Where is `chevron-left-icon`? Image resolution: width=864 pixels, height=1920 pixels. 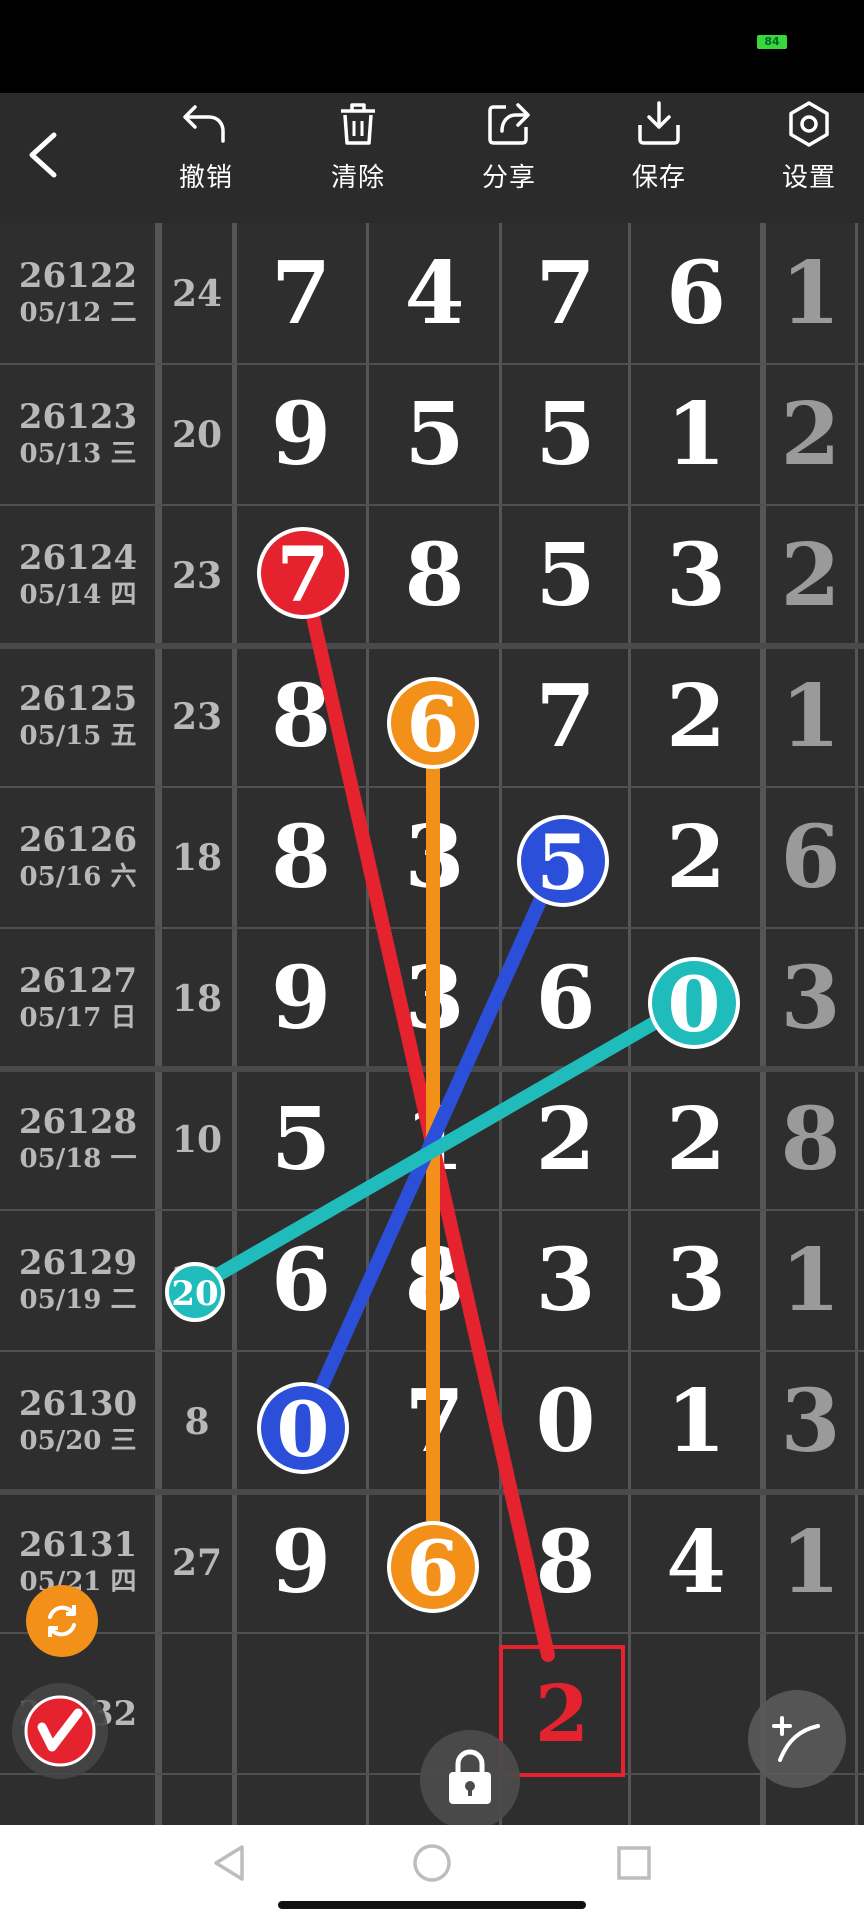
chevron-left-icon is located at coordinates (43, 155).